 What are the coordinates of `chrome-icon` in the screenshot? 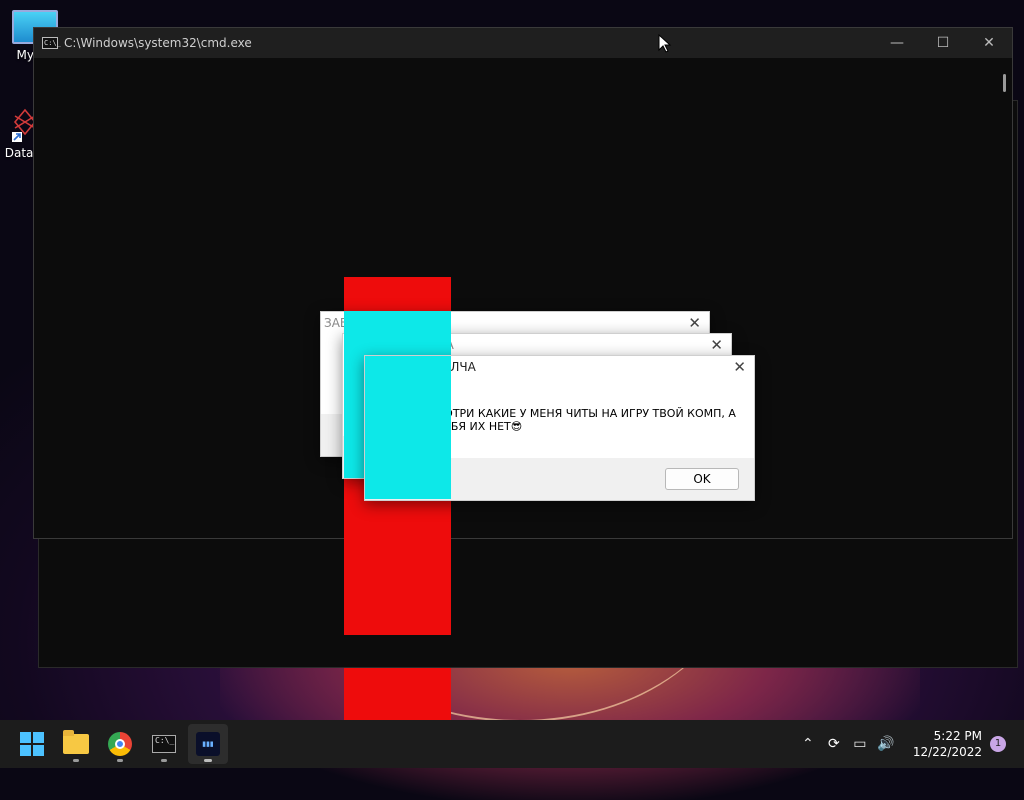 It's located at (120, 744).